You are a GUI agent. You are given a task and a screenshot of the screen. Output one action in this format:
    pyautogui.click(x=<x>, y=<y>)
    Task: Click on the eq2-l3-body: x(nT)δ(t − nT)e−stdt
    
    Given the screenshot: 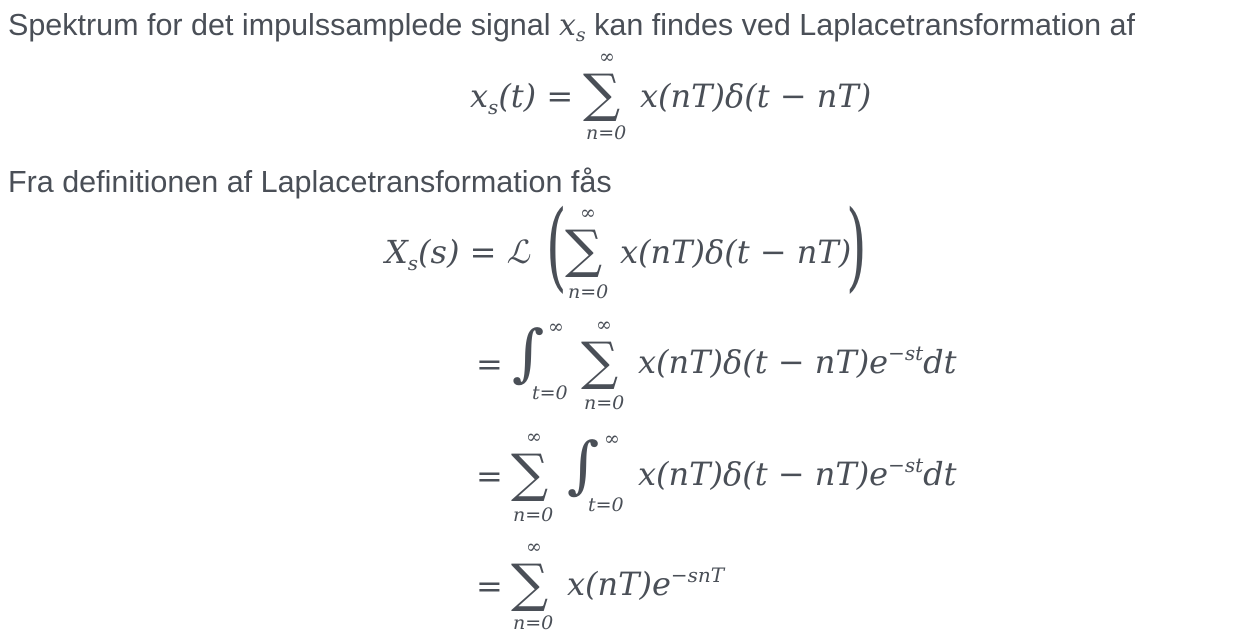 What is the action you would take?
    pyautogui.click(x=797, y=474)
    